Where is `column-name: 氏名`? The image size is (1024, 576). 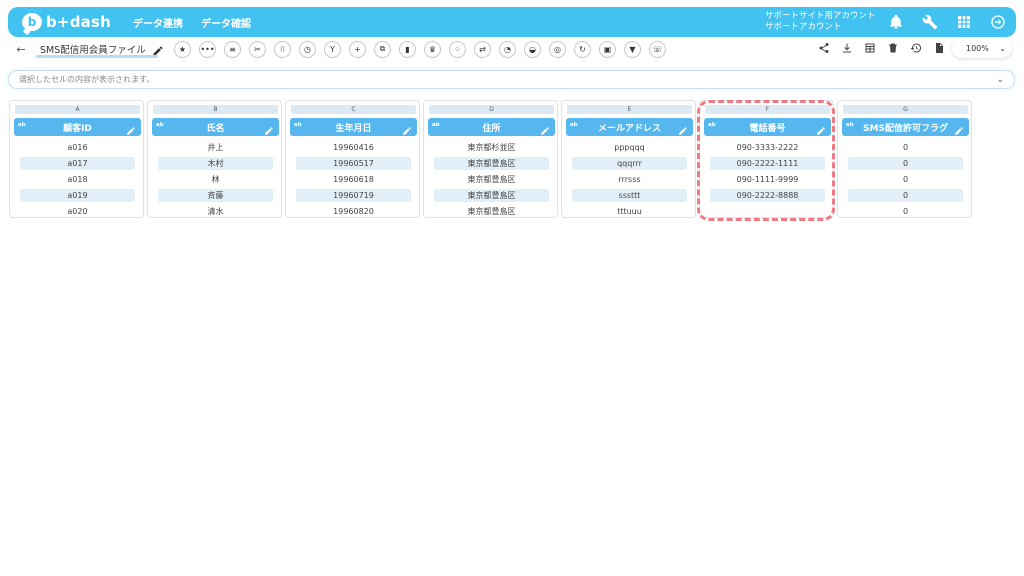 column-name: 氏名 is located at coordinates (215, 128).